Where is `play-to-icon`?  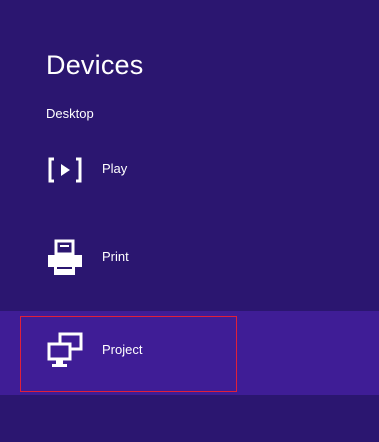
play-to-icon is located at coordinates (65, 170).